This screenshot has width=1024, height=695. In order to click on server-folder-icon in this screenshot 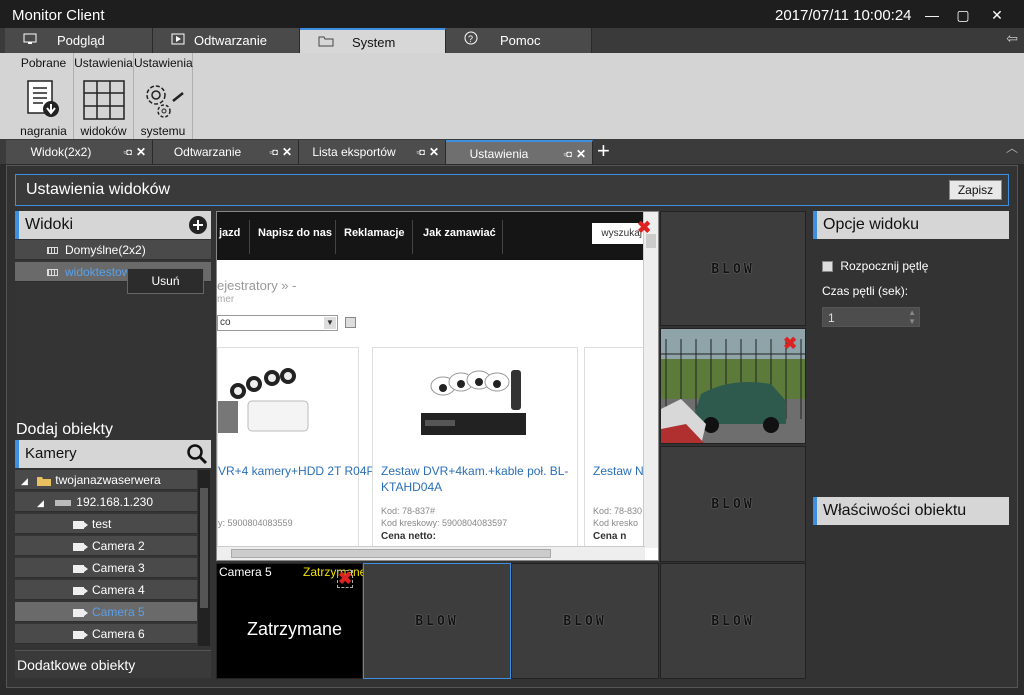, I will do `click(44, 481)`.